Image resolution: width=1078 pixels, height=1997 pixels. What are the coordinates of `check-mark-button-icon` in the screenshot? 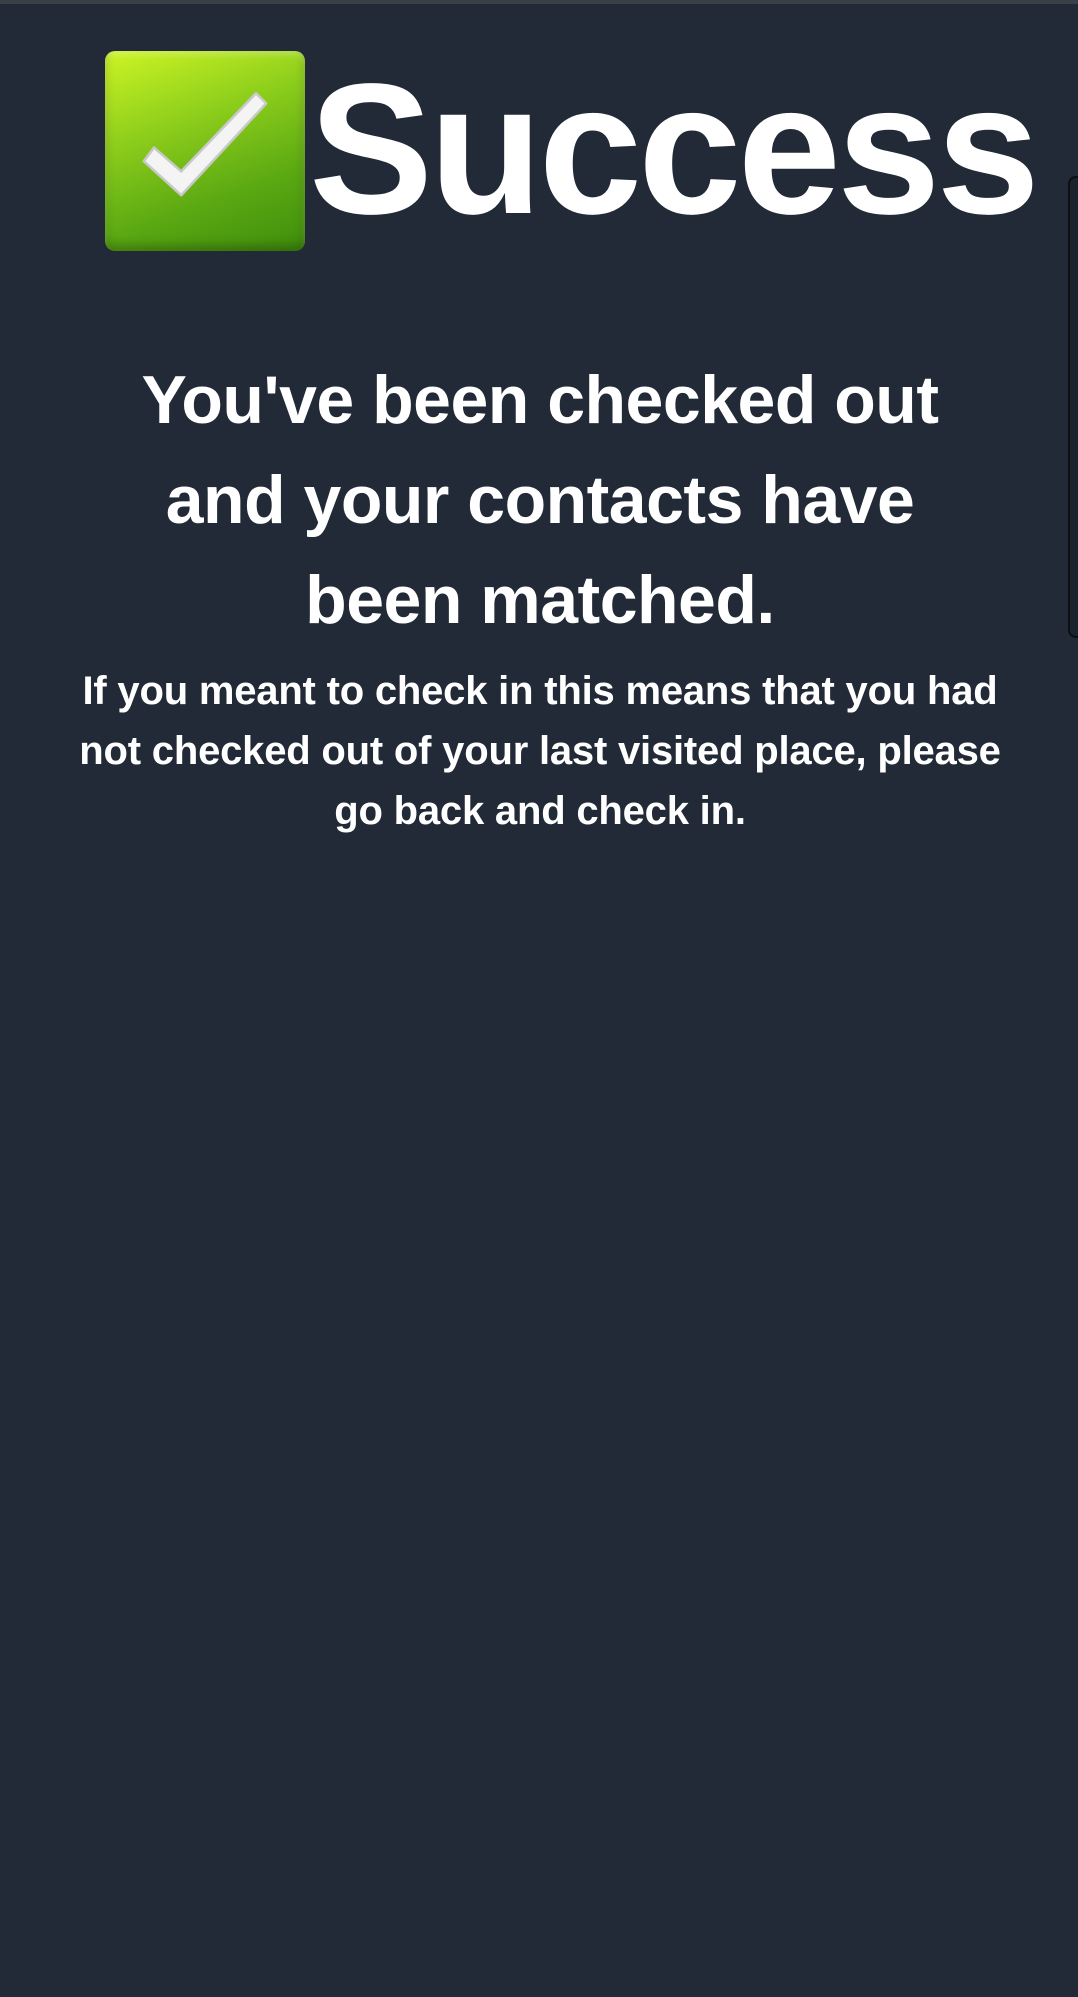 It's located at (205, 151).